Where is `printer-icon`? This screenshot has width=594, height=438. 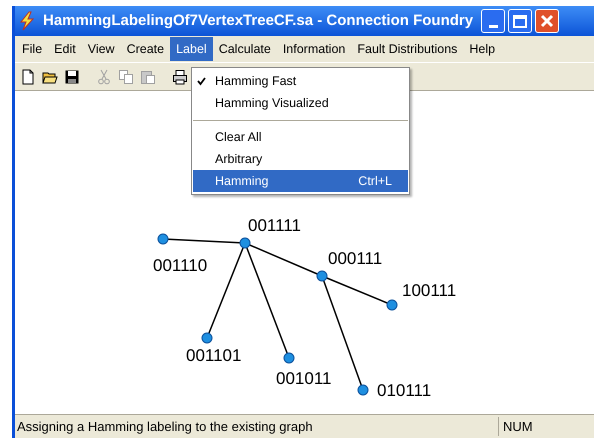 printer-icon is located at coordinates (180, 76).